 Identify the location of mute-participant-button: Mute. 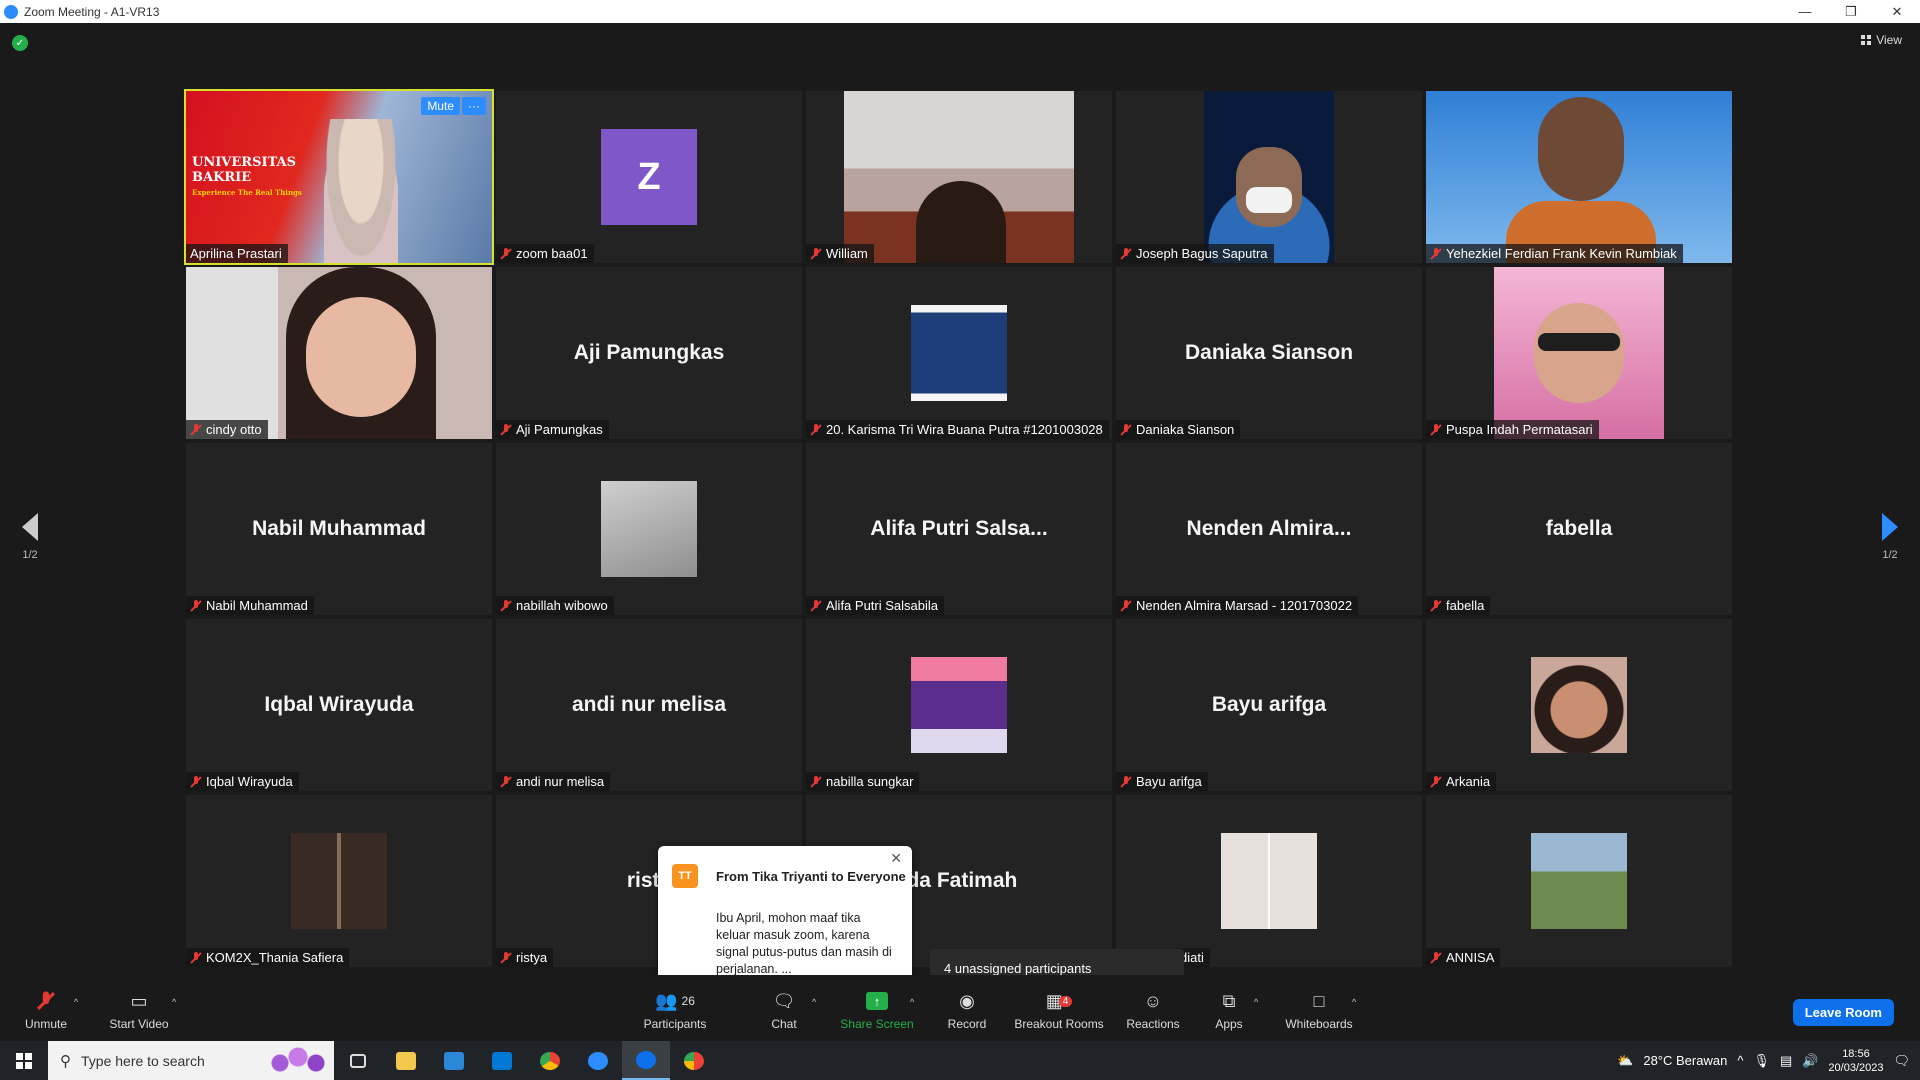
(440, 106).